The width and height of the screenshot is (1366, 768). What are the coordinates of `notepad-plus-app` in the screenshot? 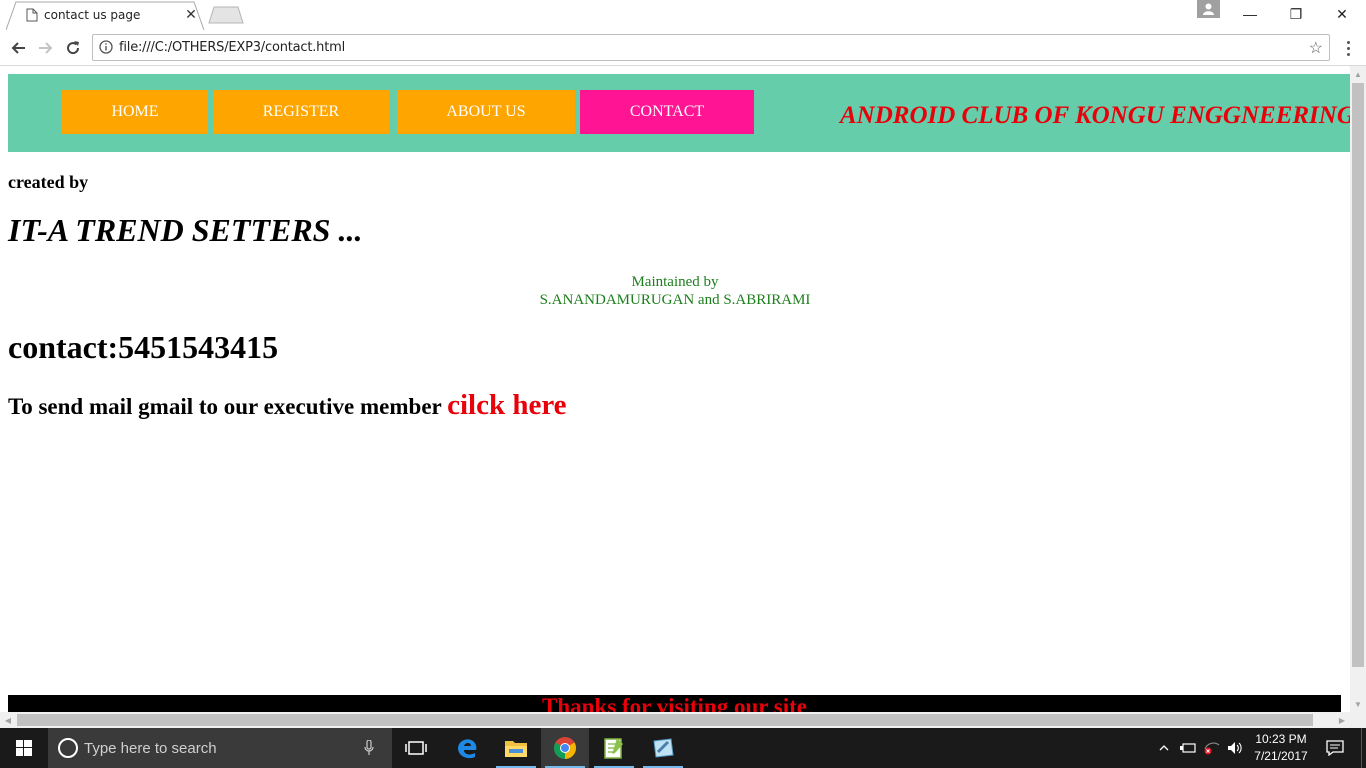 It's located at (614, 748).